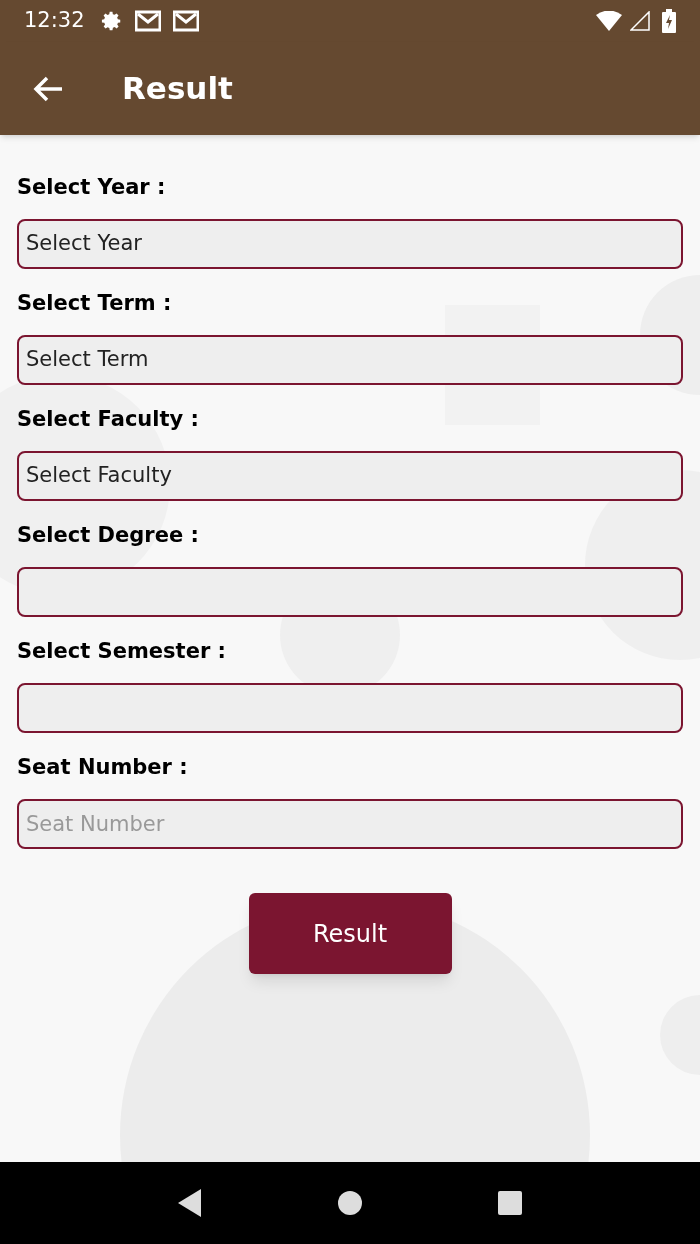  I want to click on dropdown-field: Select Year, so click(350, 244).